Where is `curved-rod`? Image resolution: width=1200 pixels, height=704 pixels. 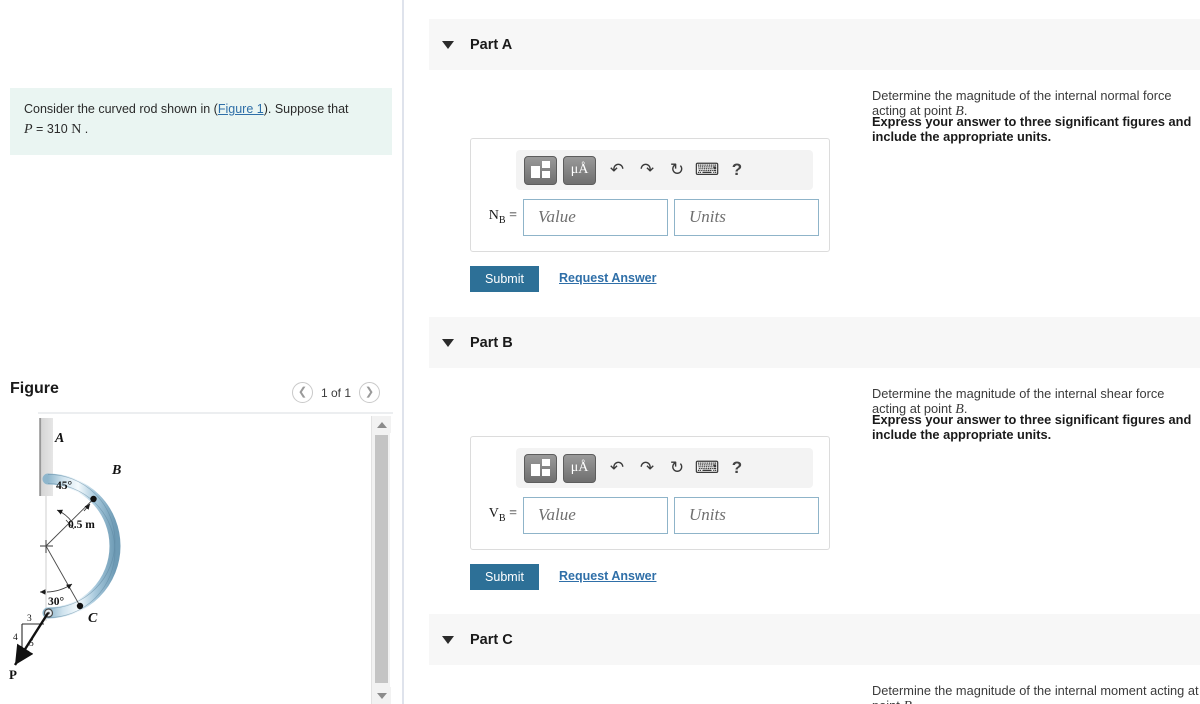 curved-rod is located at coordinates (81, 546).